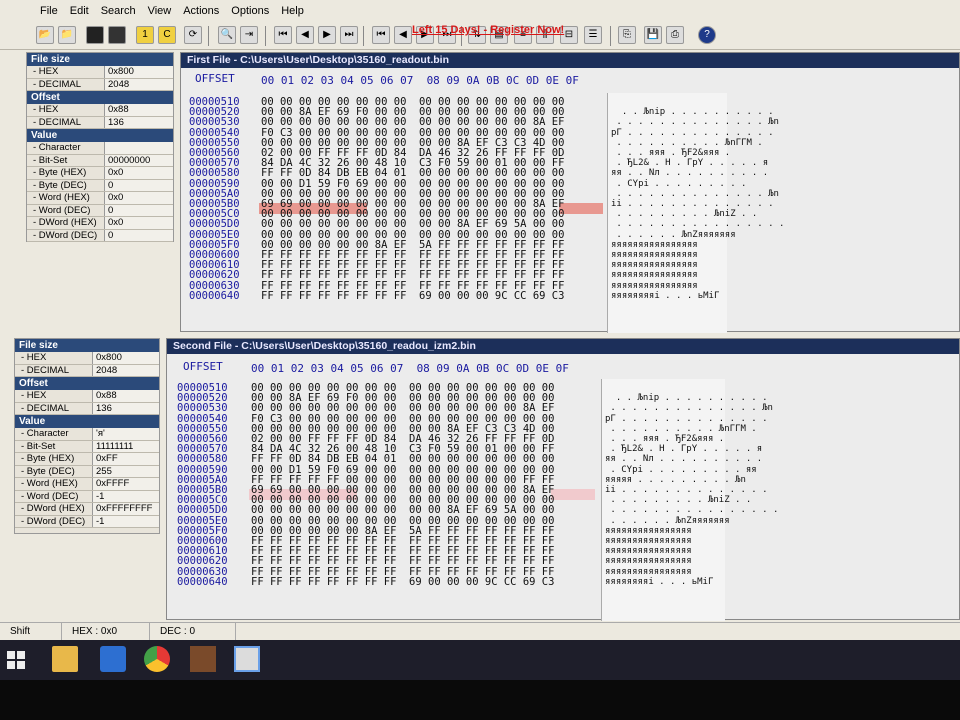  I want to click on panel-row-label: - Word (DEC), so click(66, 210).